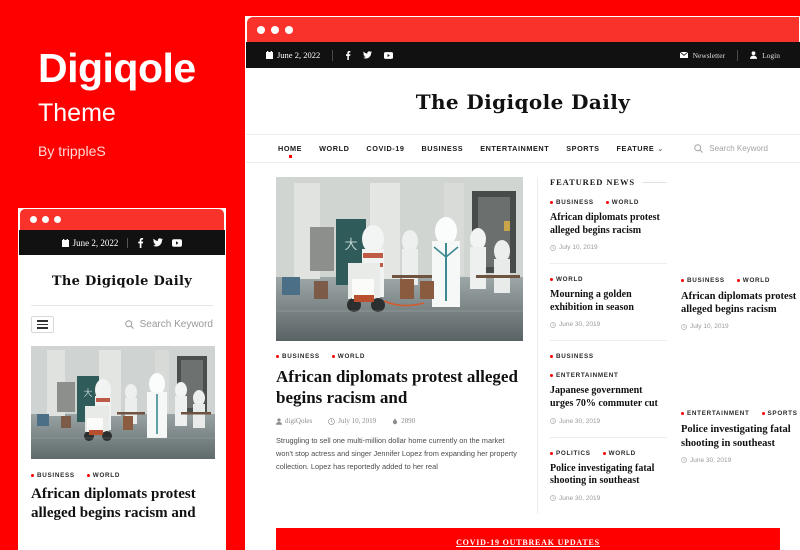 This screenshot has height=550, width=800. Describe the element at coordinates (780, 413) in the screenshot. I see `category-tag: SPORTS` at that location.